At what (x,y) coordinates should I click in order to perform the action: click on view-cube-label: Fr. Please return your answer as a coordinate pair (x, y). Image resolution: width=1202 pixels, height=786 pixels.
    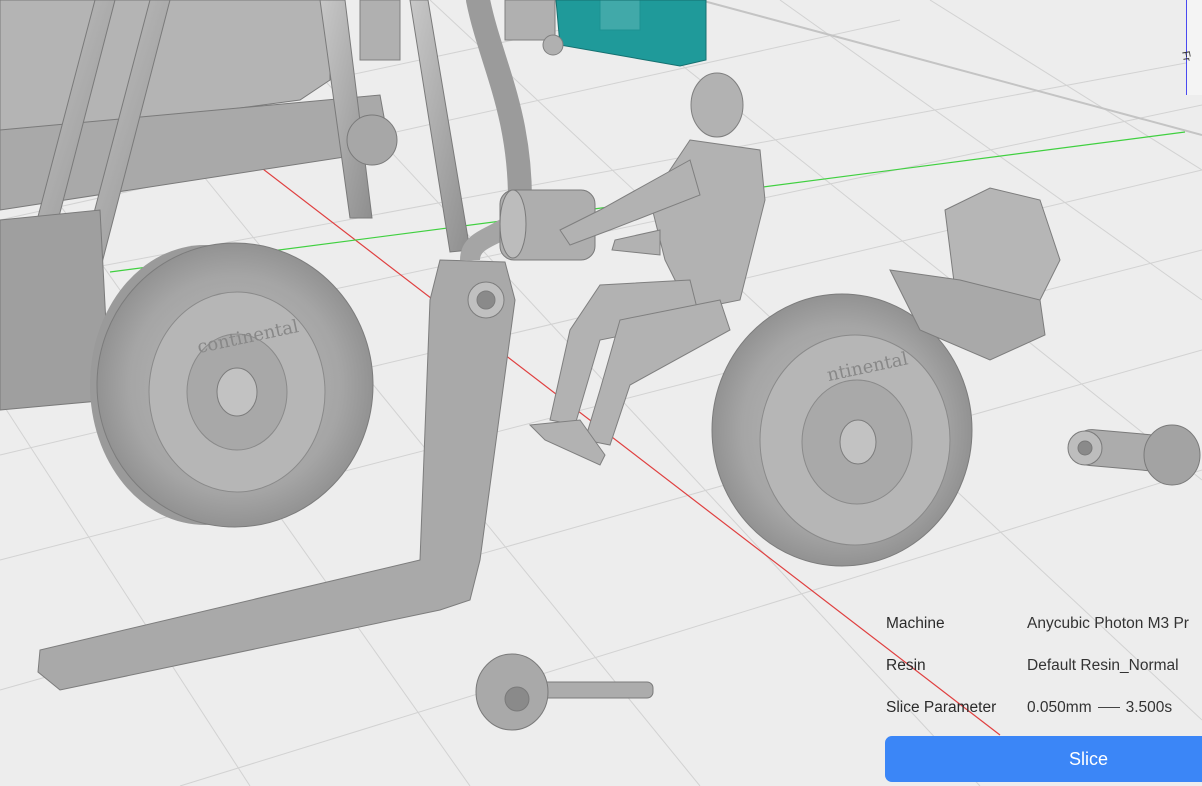
    Looking at the image, I should click on (1186, 56).